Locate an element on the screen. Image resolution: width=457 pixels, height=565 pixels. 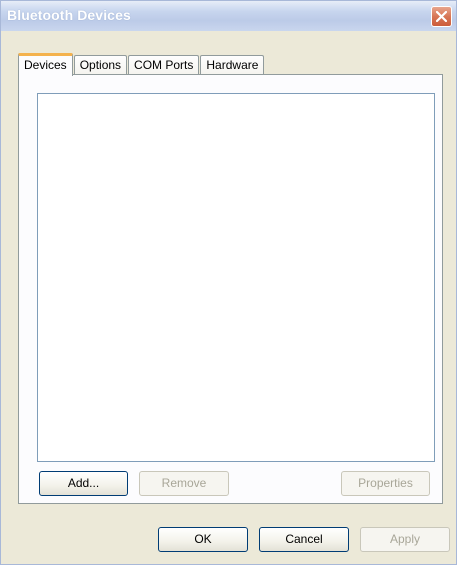
tab-devices: Devices is located at coordinates (45, 64).